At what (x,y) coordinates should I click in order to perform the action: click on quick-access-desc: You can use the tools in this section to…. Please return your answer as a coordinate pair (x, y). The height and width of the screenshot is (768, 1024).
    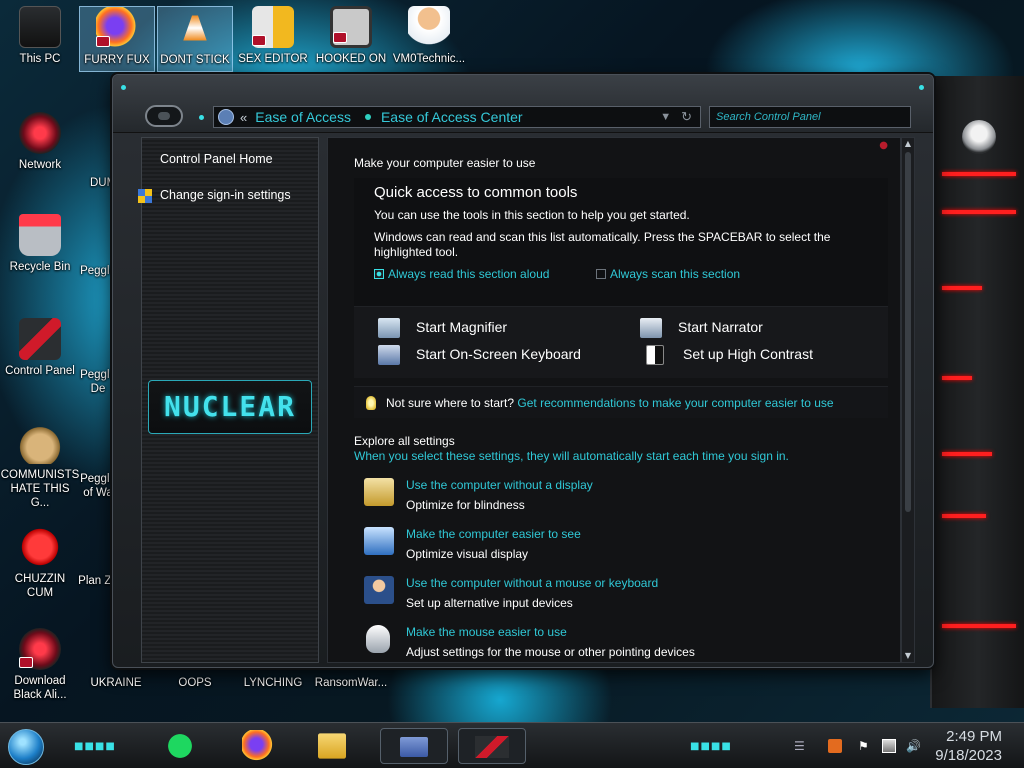
    Looking at the image, I should click on (532, 215).